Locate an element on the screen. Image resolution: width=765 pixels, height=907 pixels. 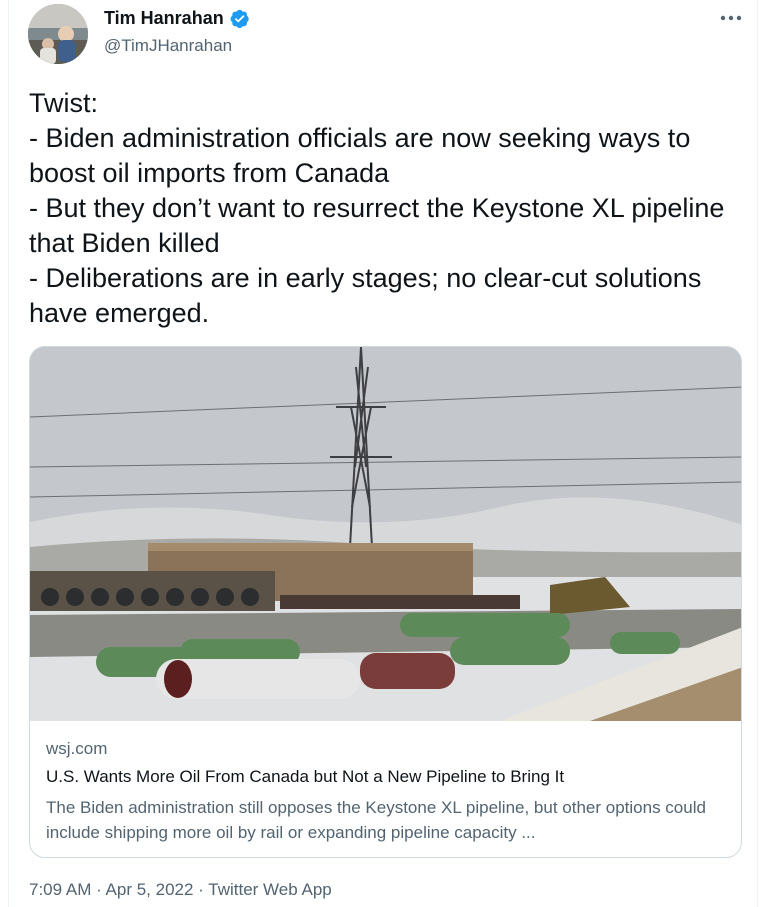
author-display-name: Tim Hanrahan is located at coordinates (164, 18).